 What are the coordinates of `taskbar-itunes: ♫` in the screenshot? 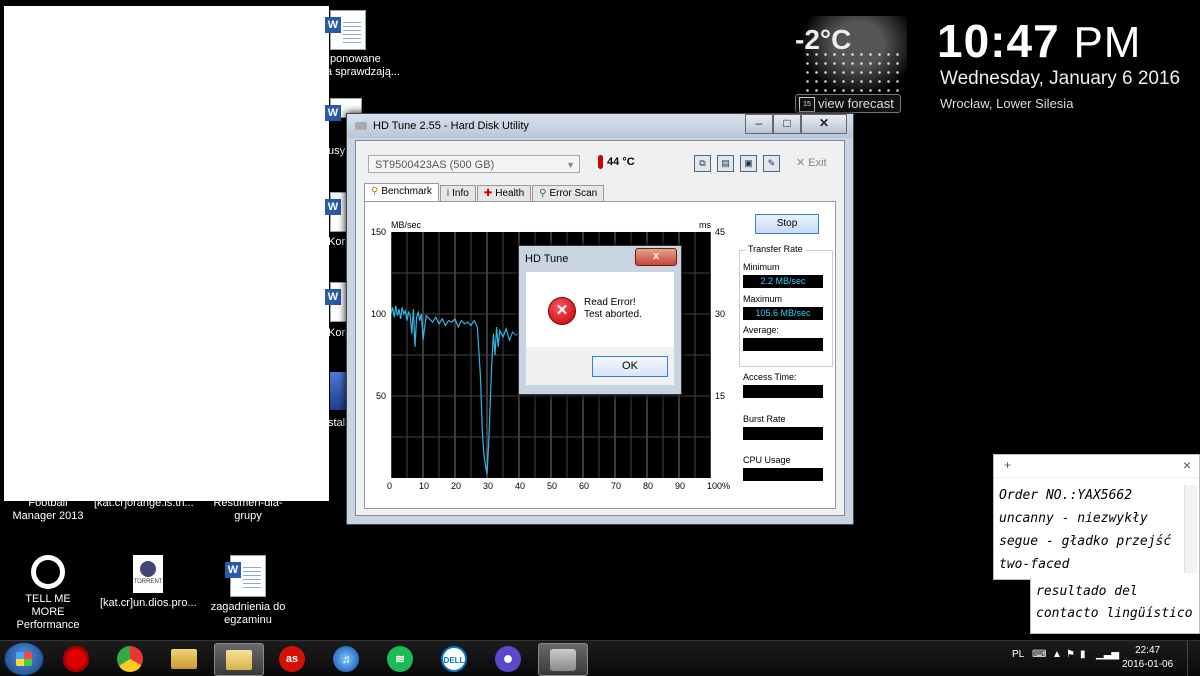 It's located at (346, 658).